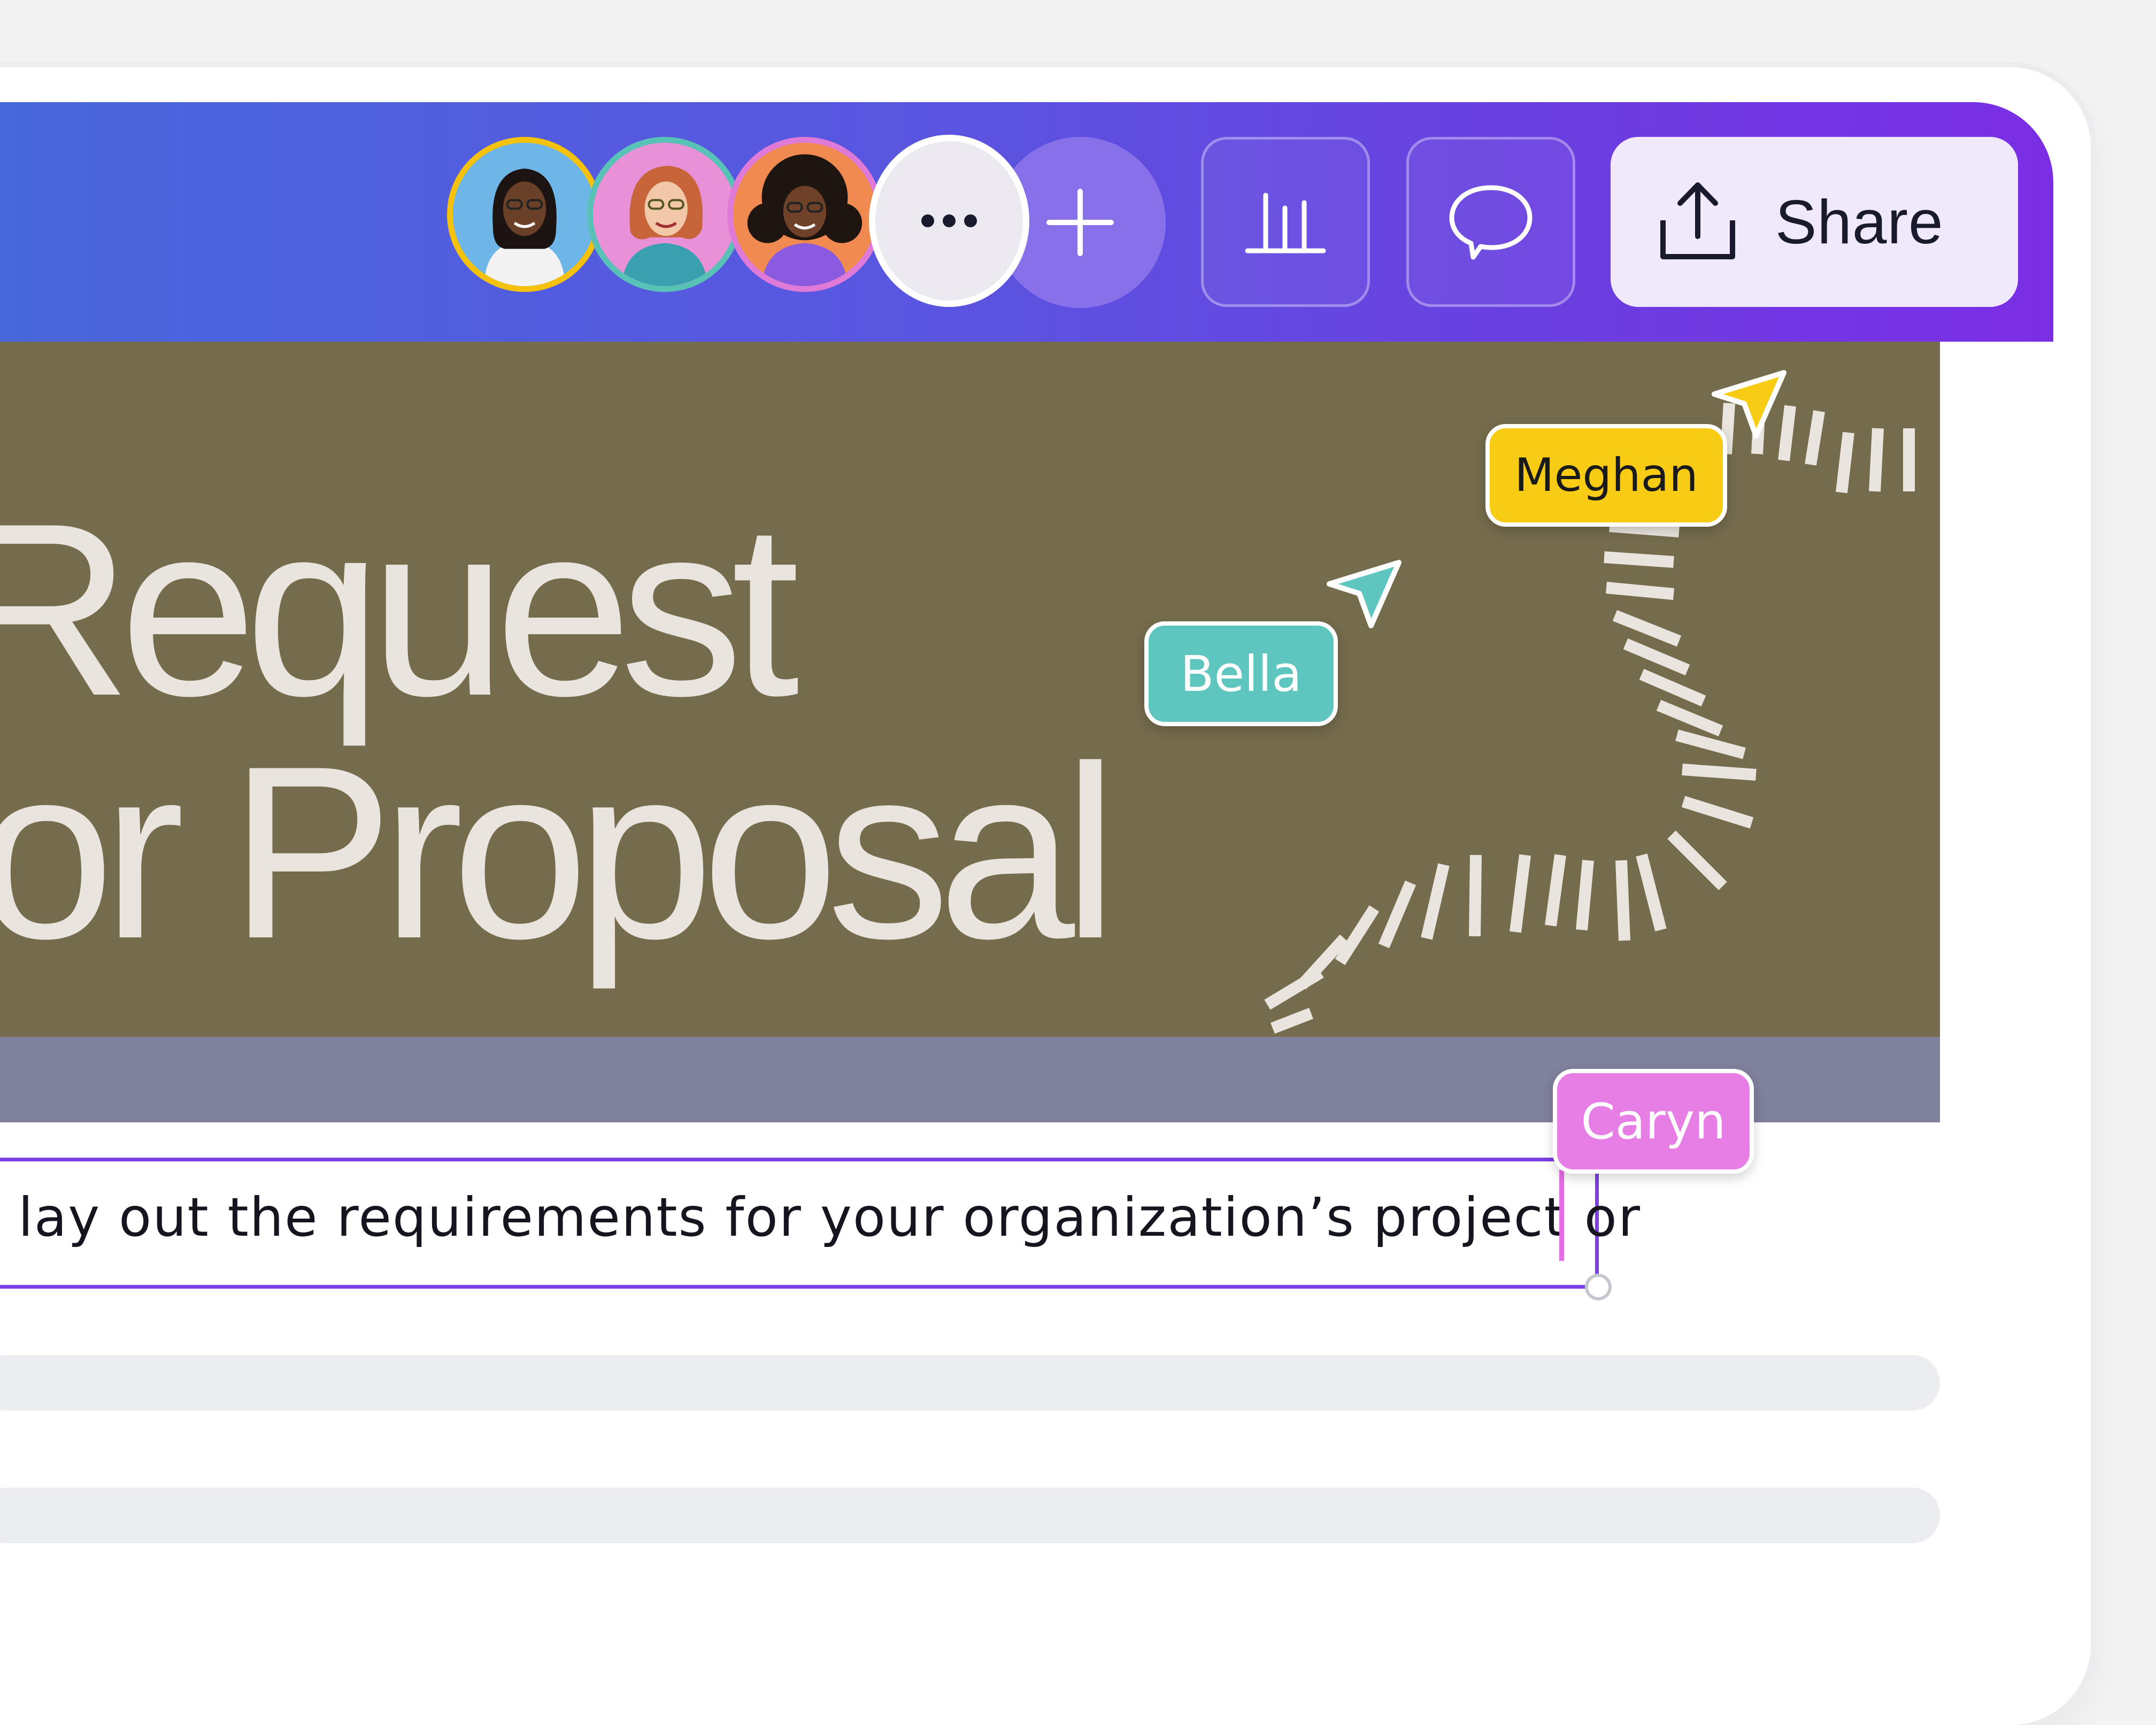 This screenshot has height=1725, width=2156. I want to click on comment-bubble-icon, so click(1491, 222).